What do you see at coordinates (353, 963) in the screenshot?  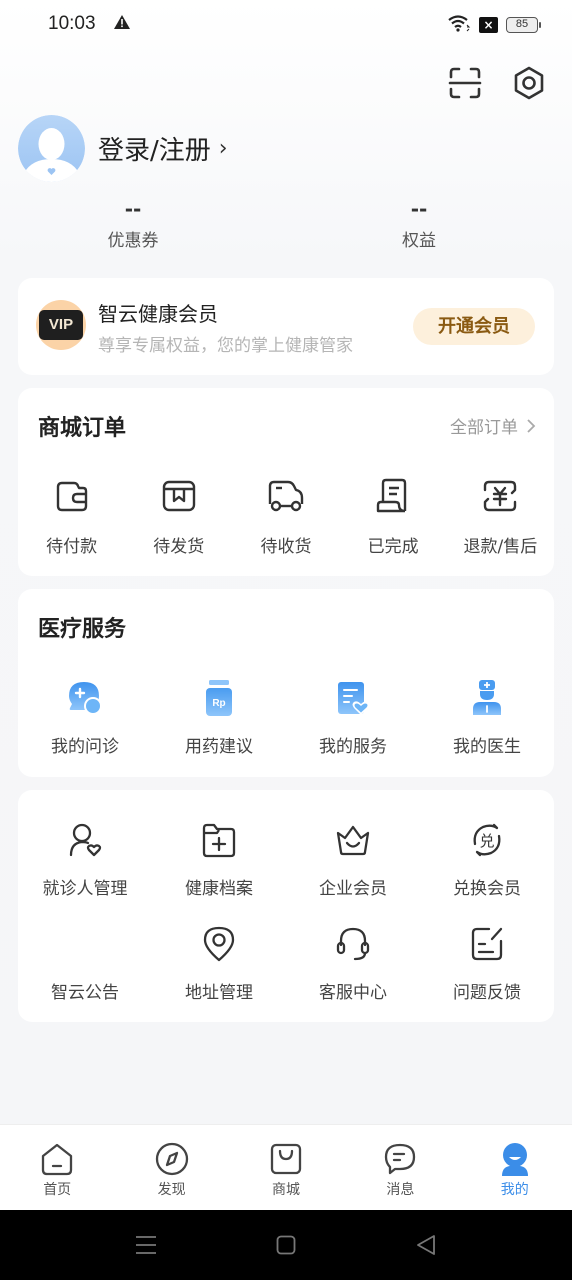 I see `customer-service: 客服中心` at bounding box center [353, 963].